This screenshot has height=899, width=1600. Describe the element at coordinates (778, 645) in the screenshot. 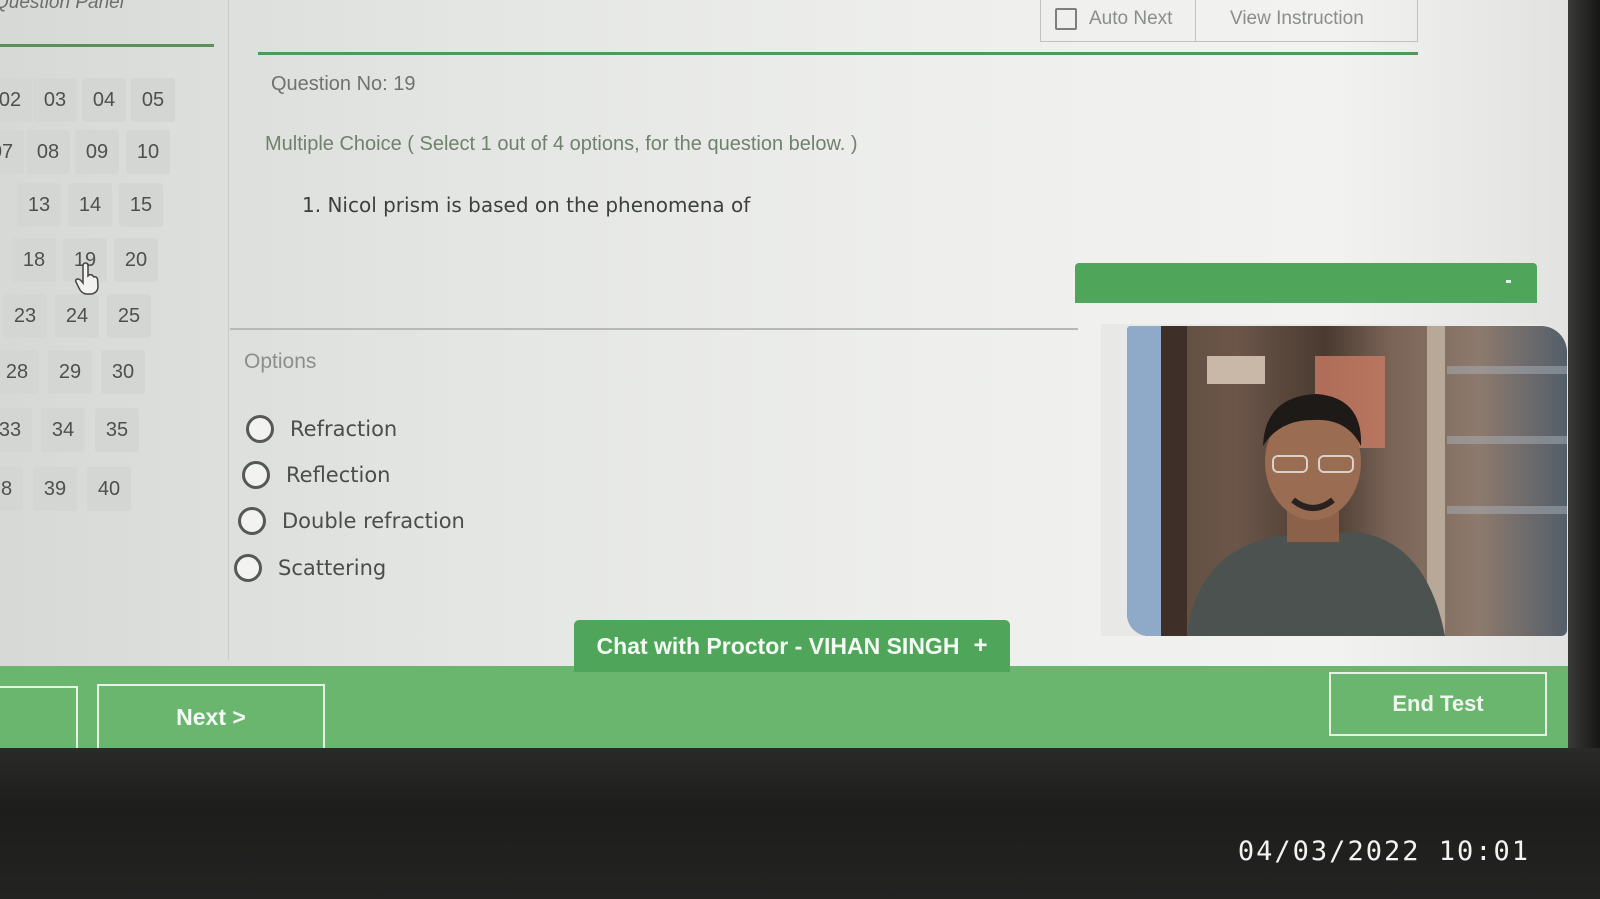

I see `chat-label: Chat with Proctor - VIHAN SINGH` at that location.